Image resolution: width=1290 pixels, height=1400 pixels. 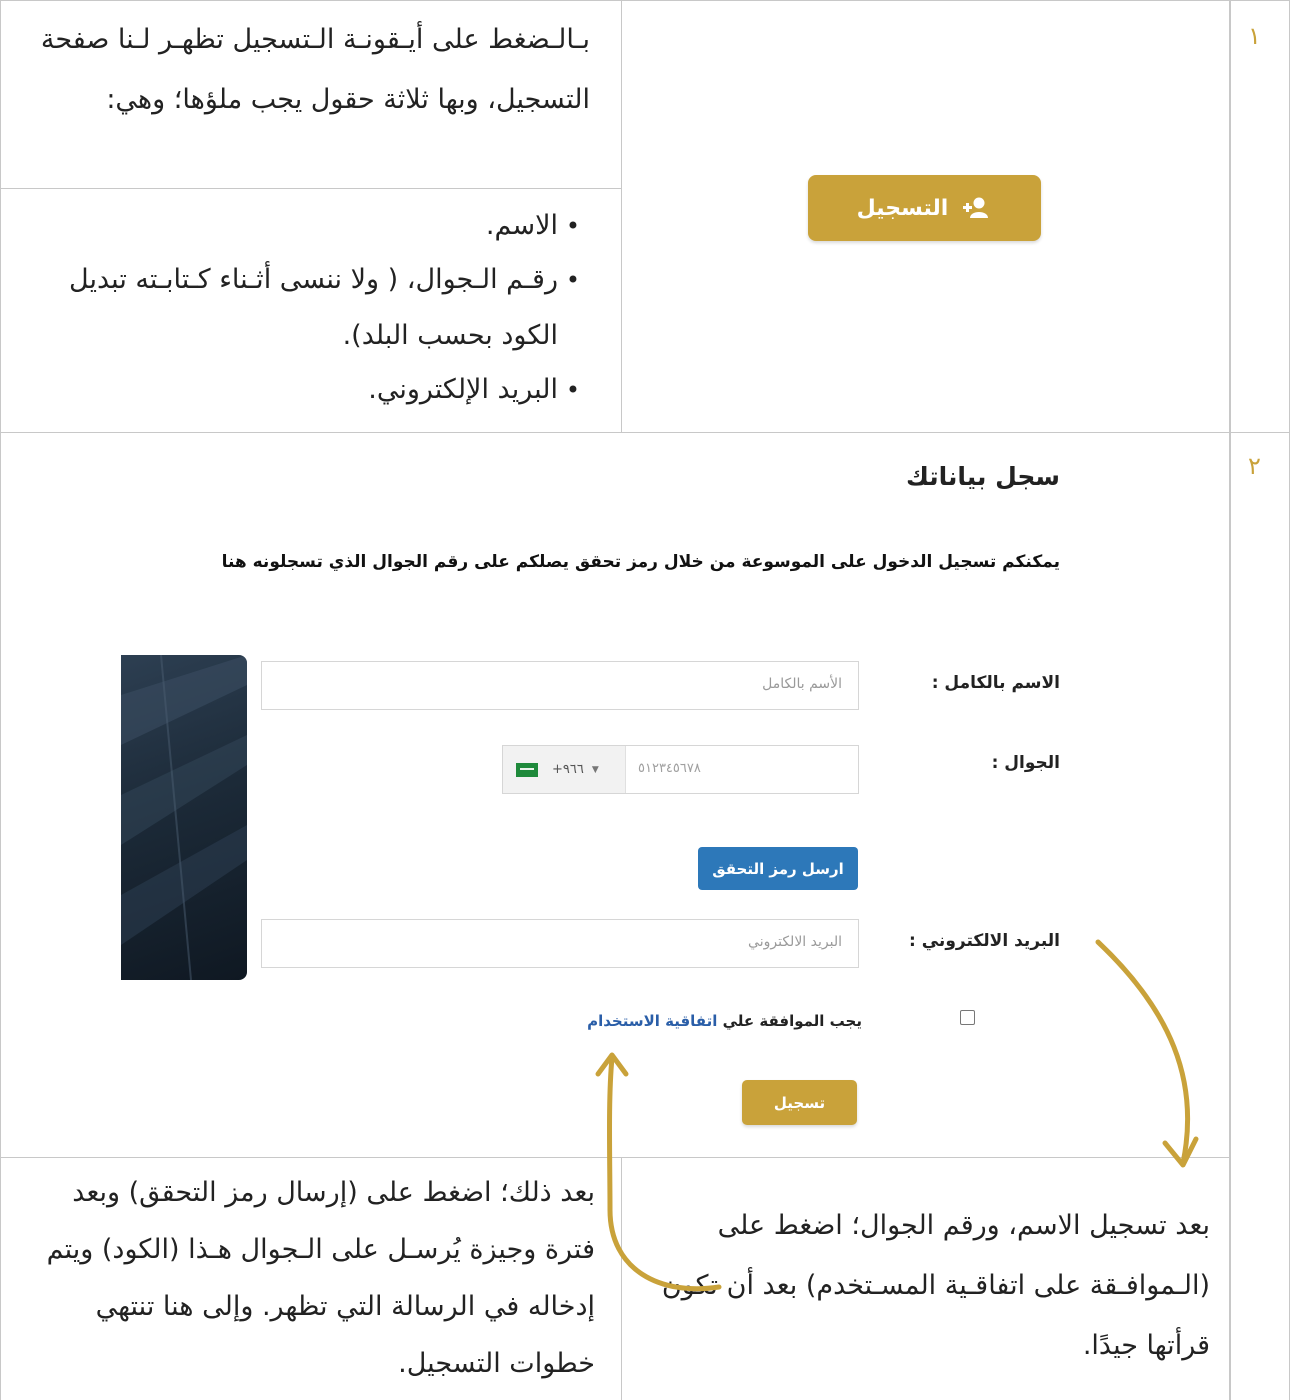 What do you see at coordinates (1147, 1053) in the screenshot?
I see `arrow-down-icon` at bounding box center [1147, 1053].